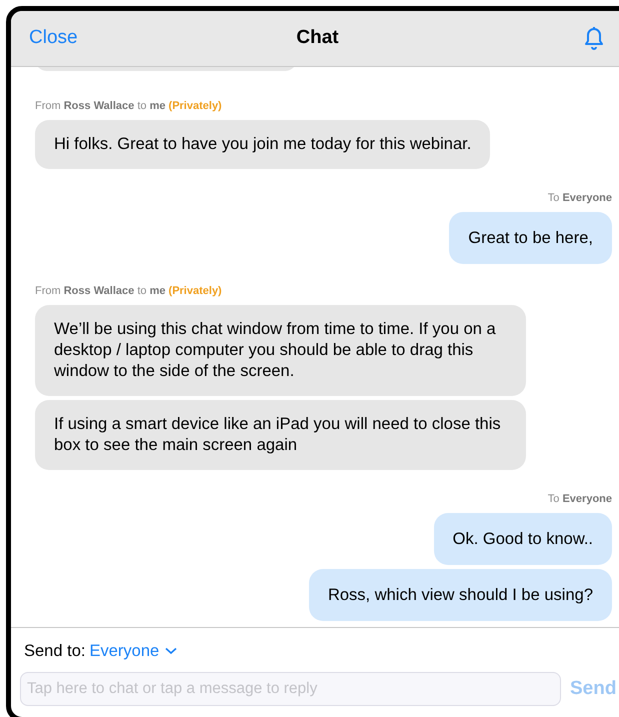 The width and height of the screenshot is (619, 717). What do you see at coordinates (280, 350) in the screenshot?
I see `message-bubble: We’ll be using this chat window from time to time. If you on a desktop / laptop computer you should be able to drag this window to the side of the screen.` at bounding box center [280, 350].